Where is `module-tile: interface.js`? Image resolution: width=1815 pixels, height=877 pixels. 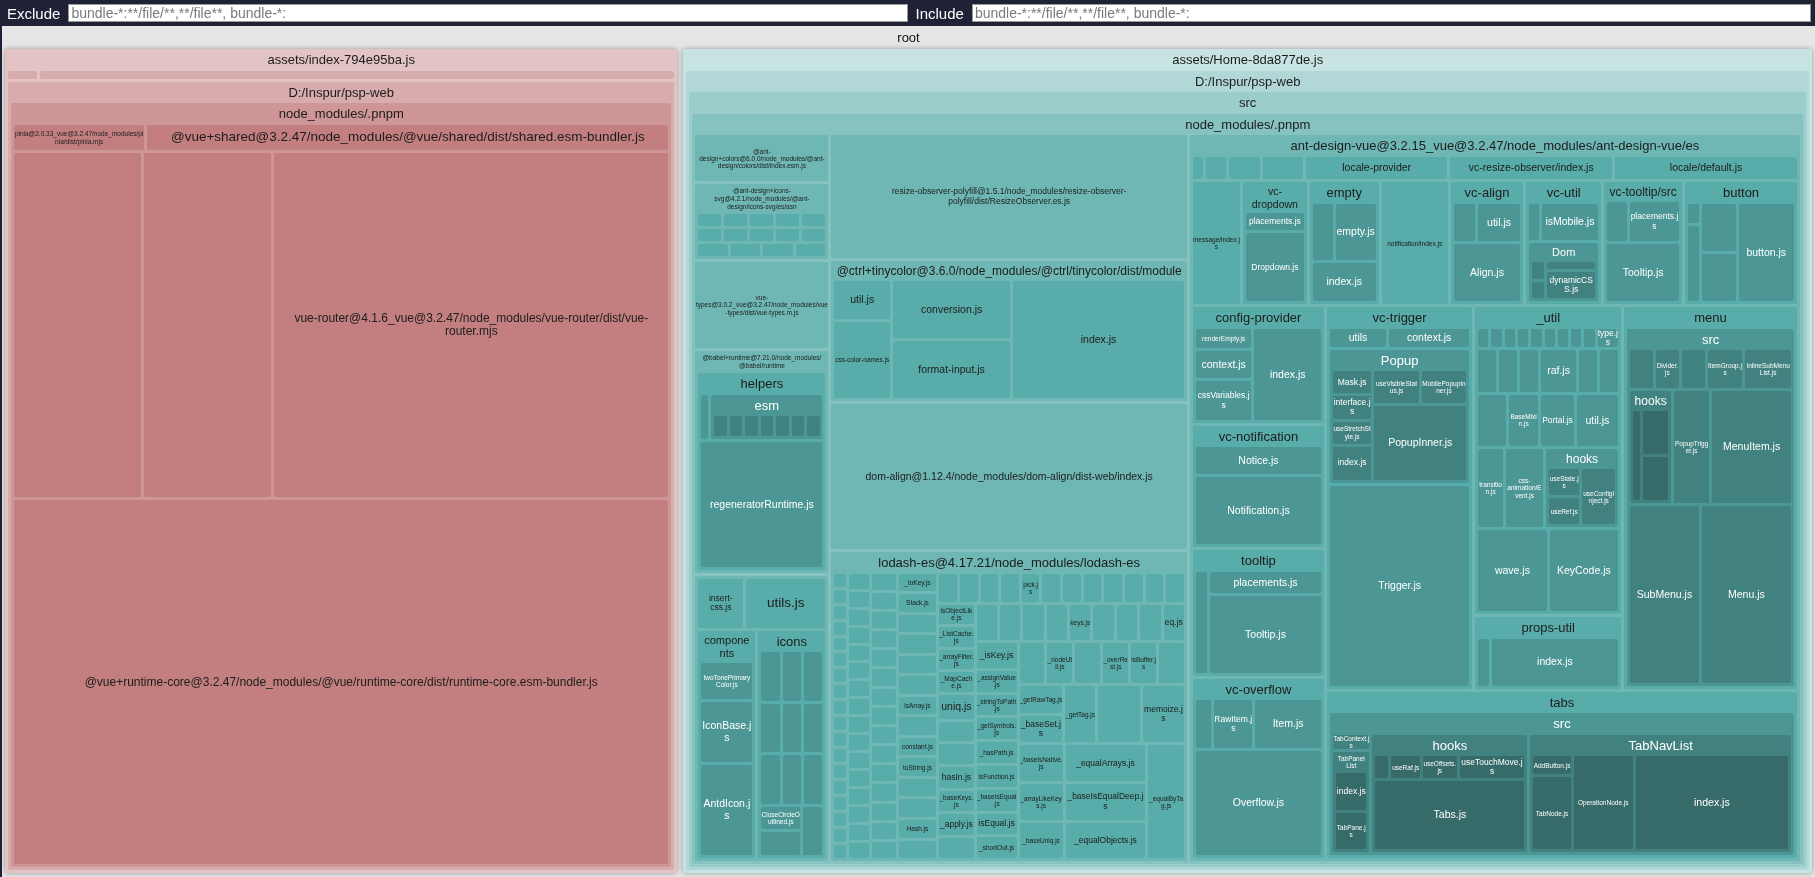 module-tile: interface.js is located at coordinates (1352, 407).